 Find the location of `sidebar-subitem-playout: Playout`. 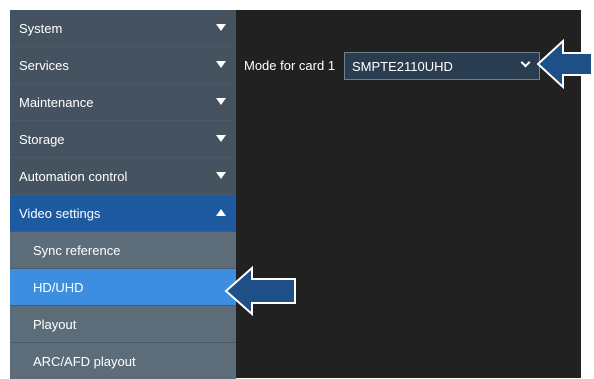

sidebar-subitem-playout: Playout is located at coordinates (123, 324).